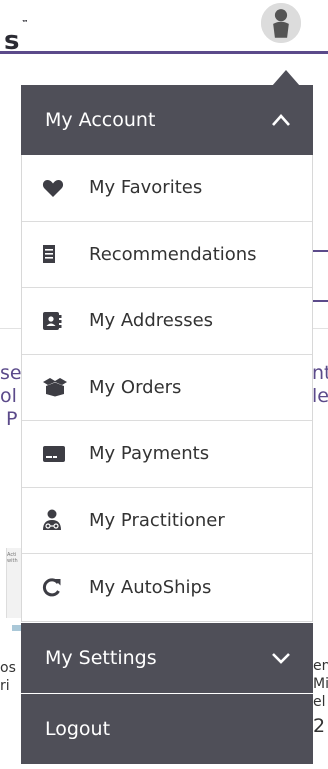  Describe the element at coordinates (8, 396) in the screenshot. I see `bg-product-text: ol` at that location.